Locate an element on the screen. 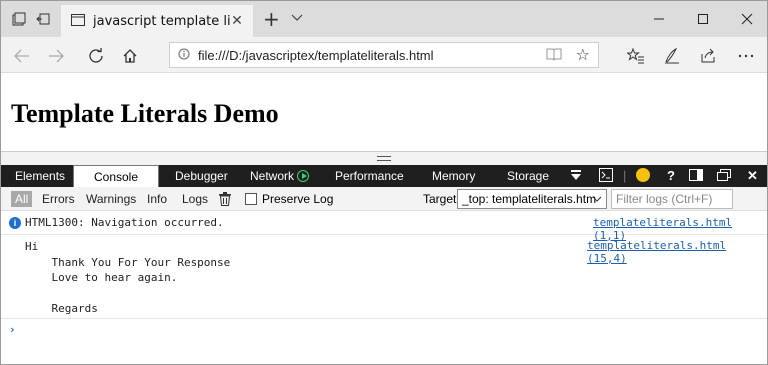  back-icon is located at coordinates (22, 56).